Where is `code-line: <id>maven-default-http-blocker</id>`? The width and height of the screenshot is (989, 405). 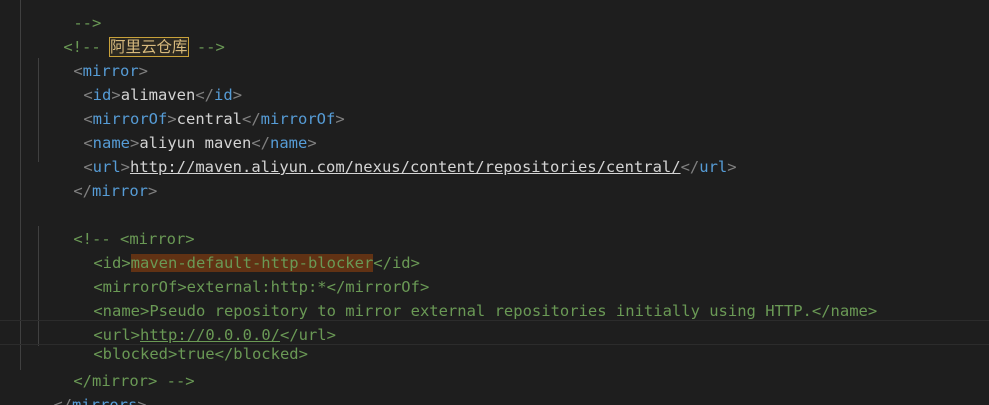
code-line: <id>maven-default-http-blocker</id> is located at coordinates (494, 249).